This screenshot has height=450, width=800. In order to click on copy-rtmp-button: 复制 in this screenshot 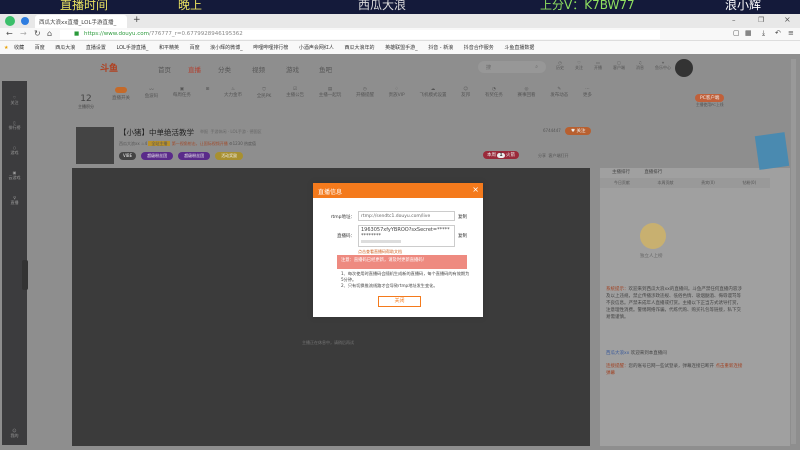, I will do `click(462, 217)`.